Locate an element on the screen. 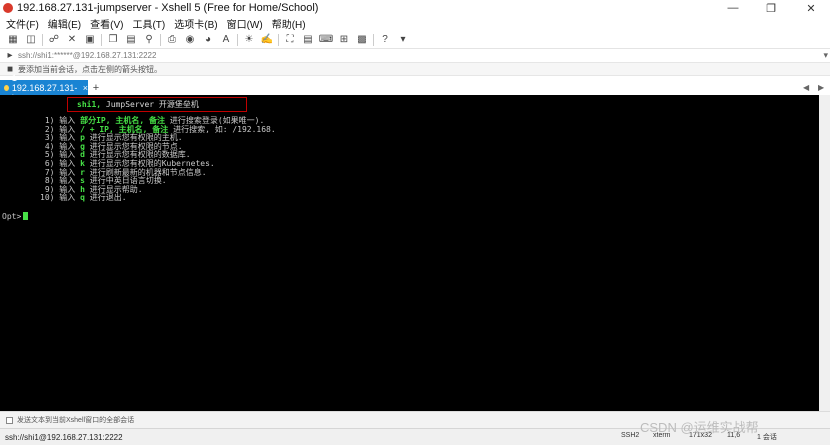 The height and width of the screenshot is (445, 830). session-count-status: 1 会话 is located at coordinates (767, 437).